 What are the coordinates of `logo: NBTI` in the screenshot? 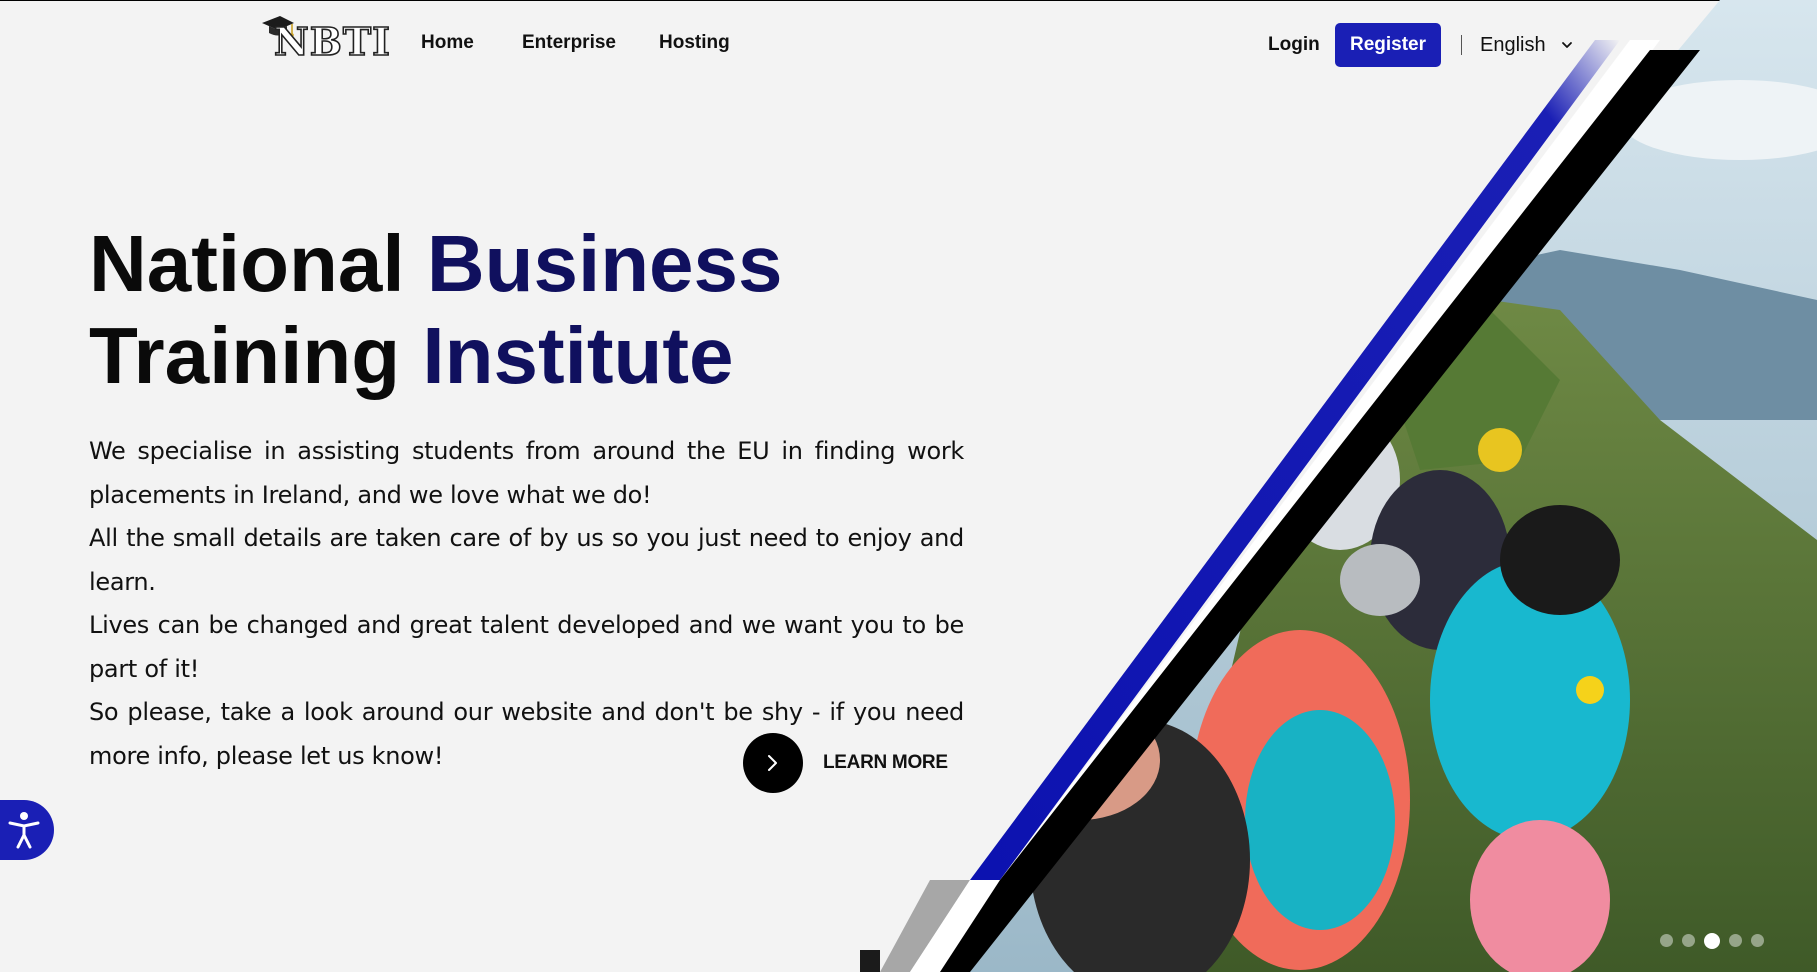 It's located at (325, 39).